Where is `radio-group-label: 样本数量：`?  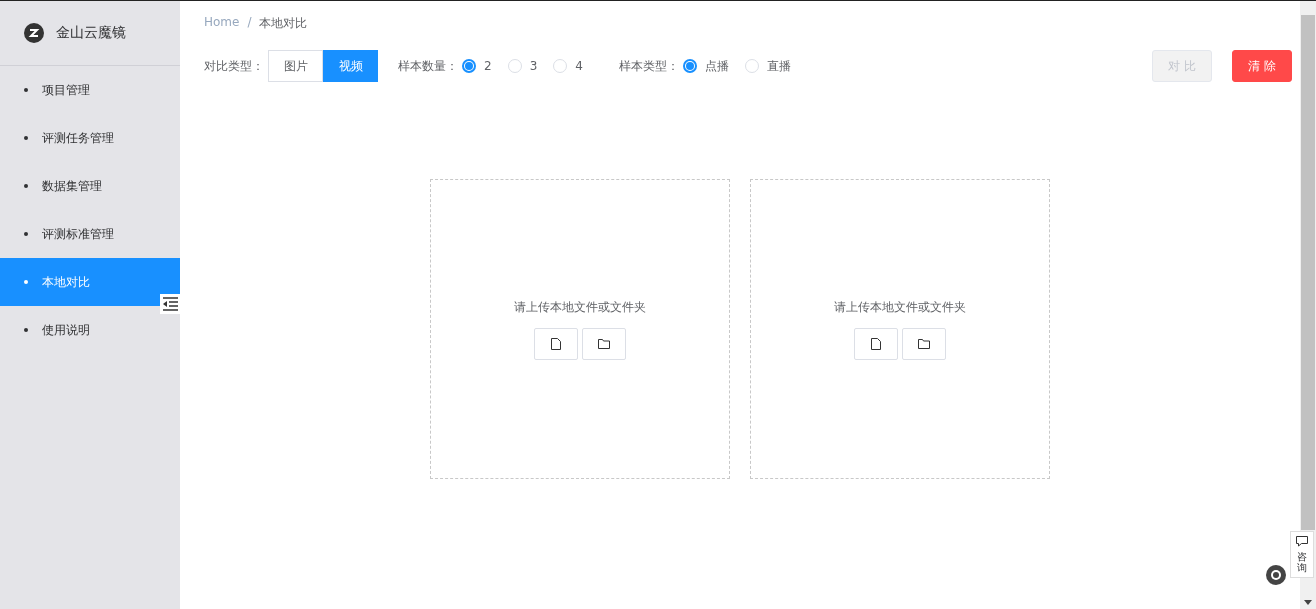 radio-group-label: 样本数量： is located at coordinates (428, 66).